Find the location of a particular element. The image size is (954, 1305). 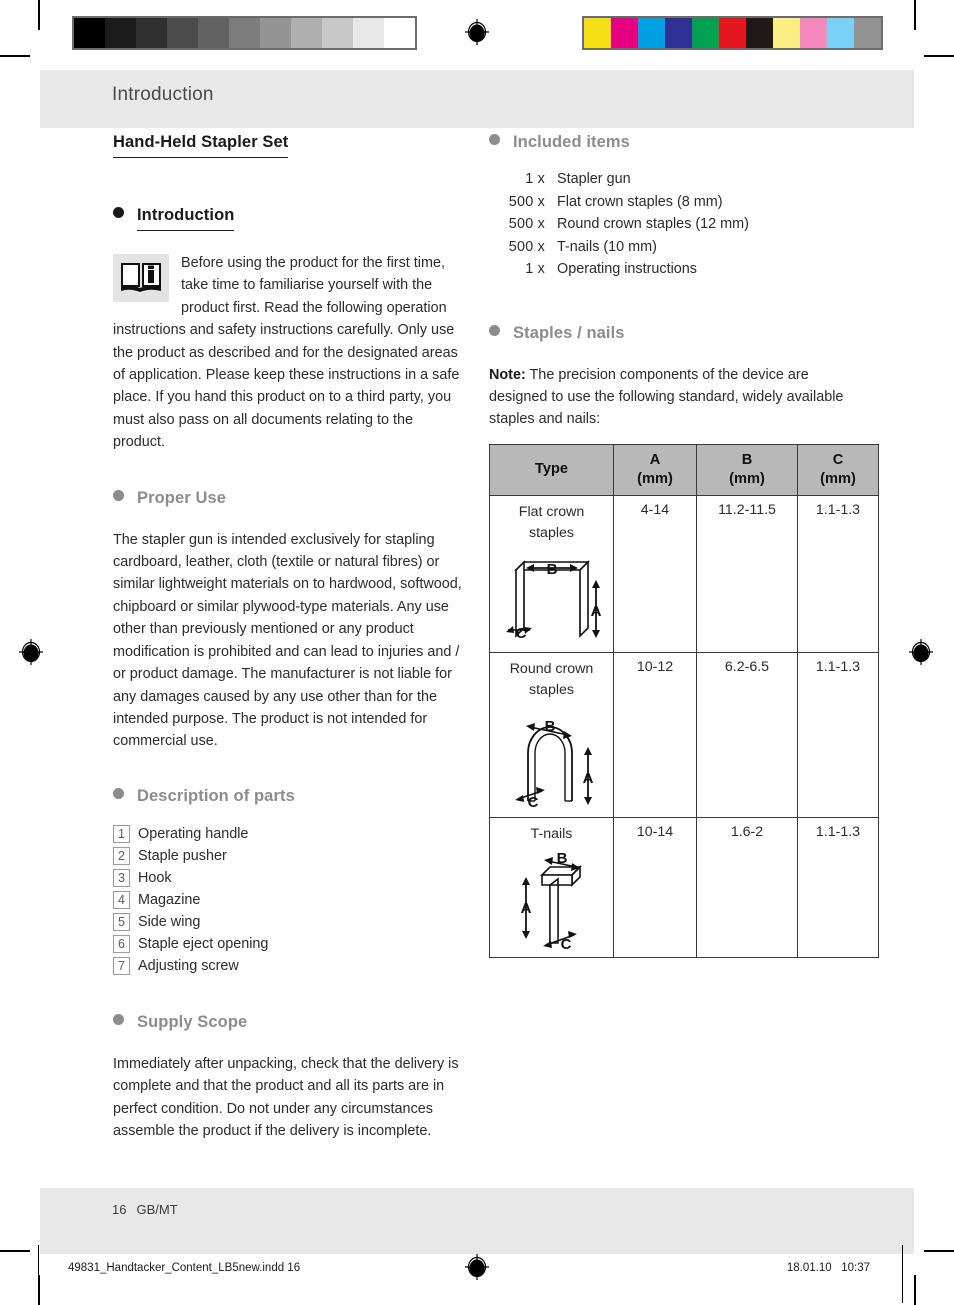

col-header-c: C (mm) is located at coordinates (838, 469).